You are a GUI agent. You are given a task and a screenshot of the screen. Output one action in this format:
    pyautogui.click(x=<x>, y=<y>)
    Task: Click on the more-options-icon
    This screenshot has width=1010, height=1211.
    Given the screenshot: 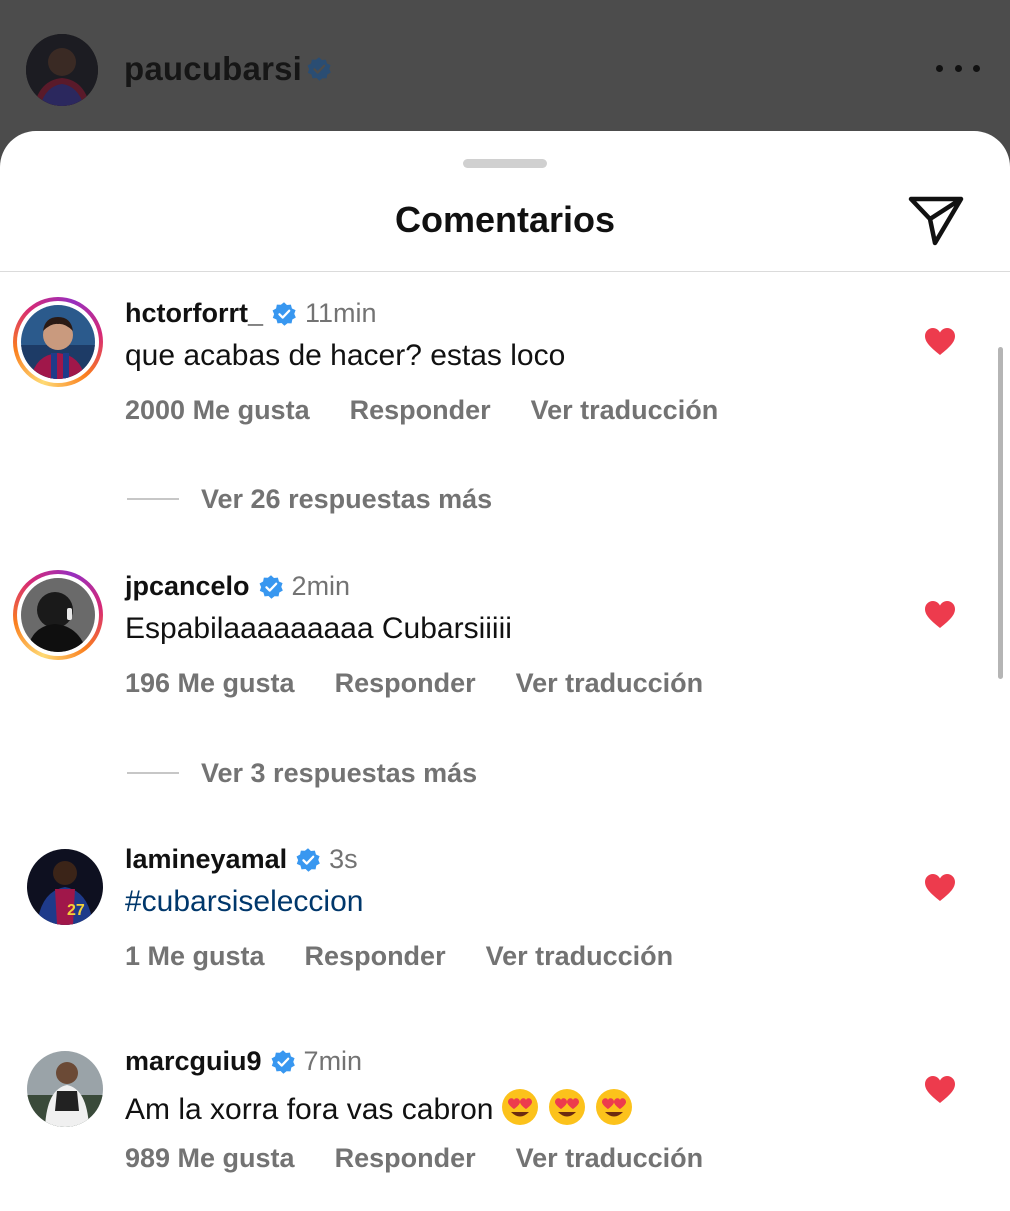 What is the action you would take?
    pyautogui.click(x=958, y=68)
    